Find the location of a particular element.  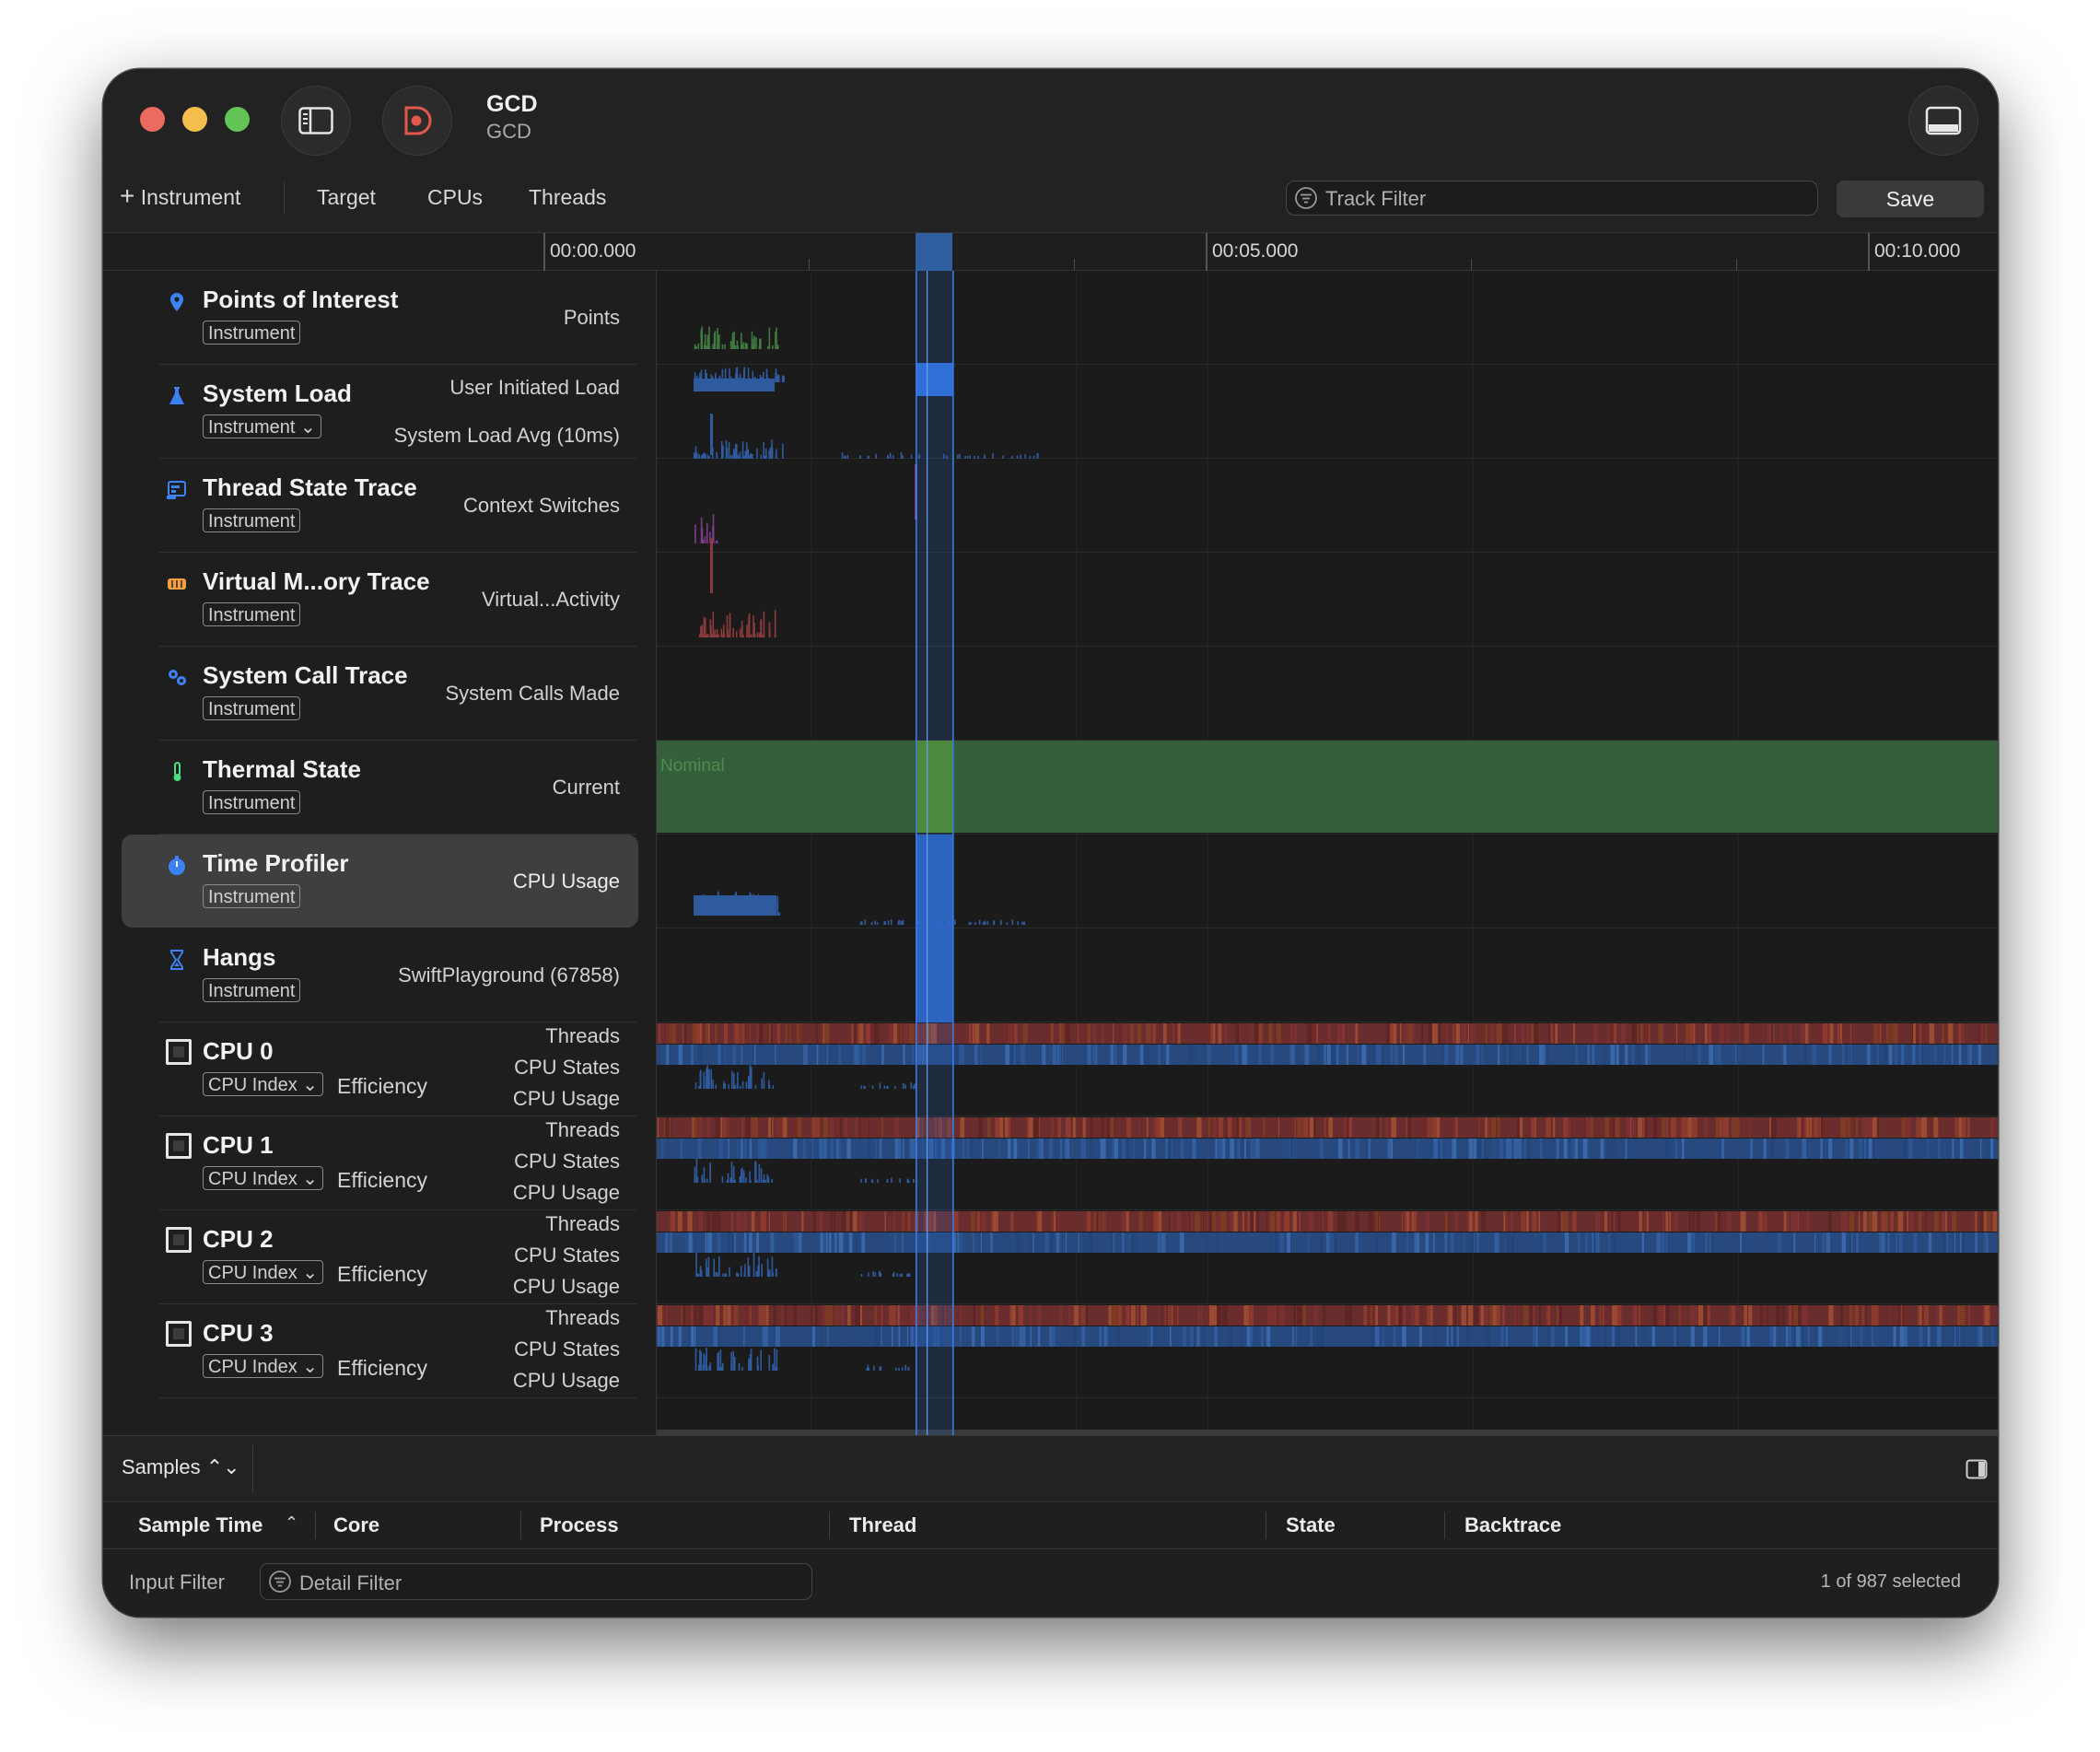

close-window-button is located at coordinates (152, 119).